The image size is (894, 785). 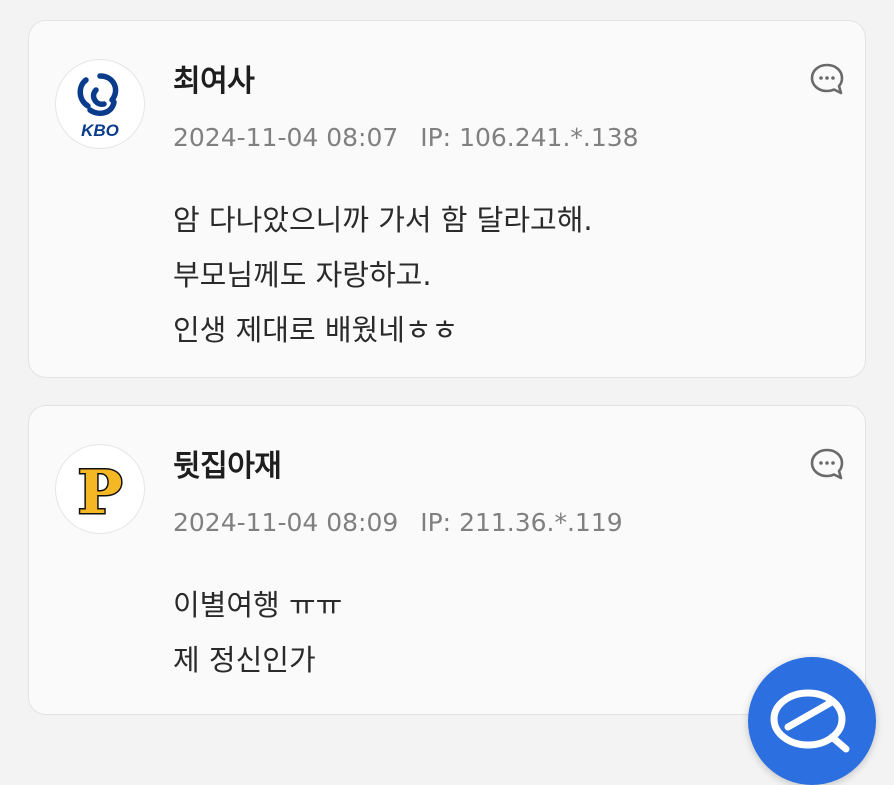 I want to click on write-comment-button, so click(x=812, y=721).